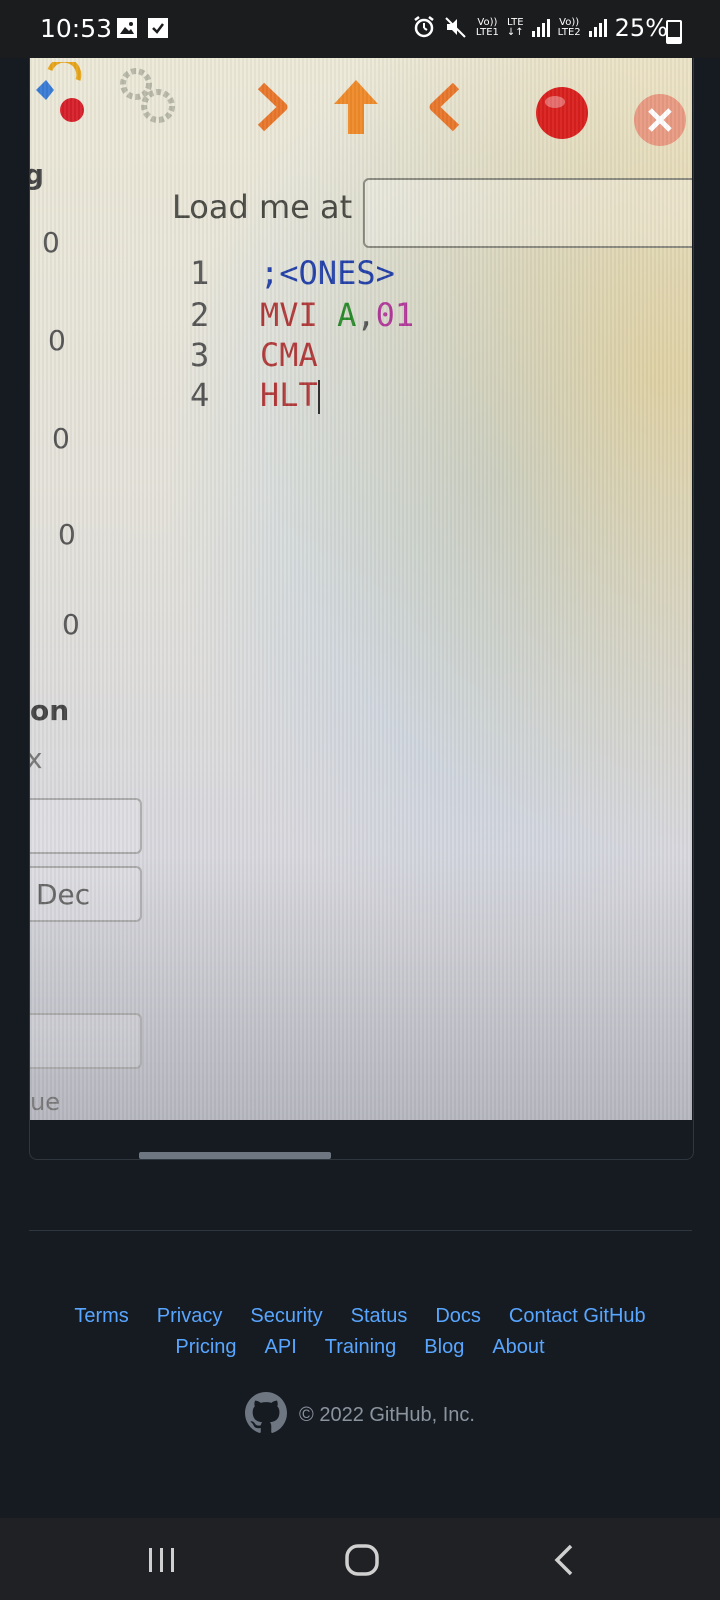 Image resolution: width=720 pixels, height=1600 pixels. Describe the element at coordinates (356, 109) in the screenshot. I see `photo-up-arrow-icon` at that location.